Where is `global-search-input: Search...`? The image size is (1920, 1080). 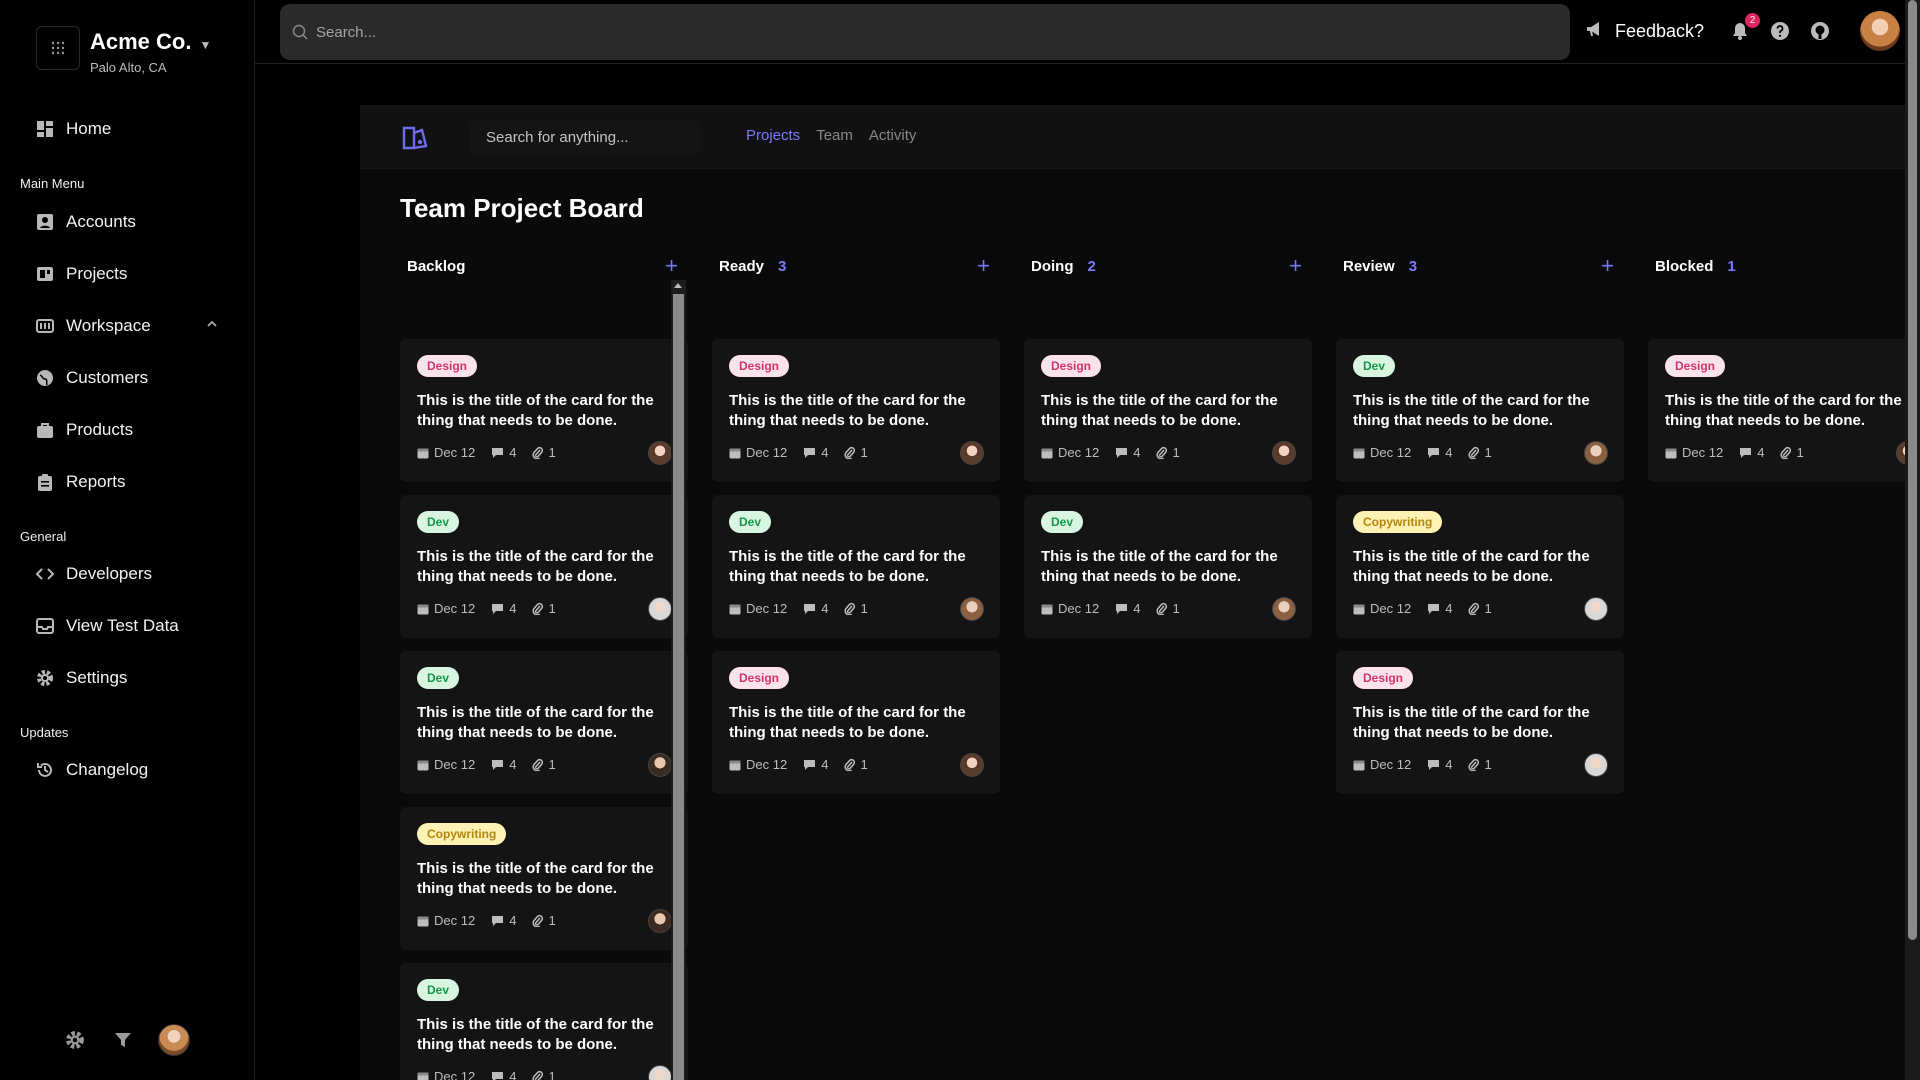 global-search-input: Search... is located at coordinates (925, 32).